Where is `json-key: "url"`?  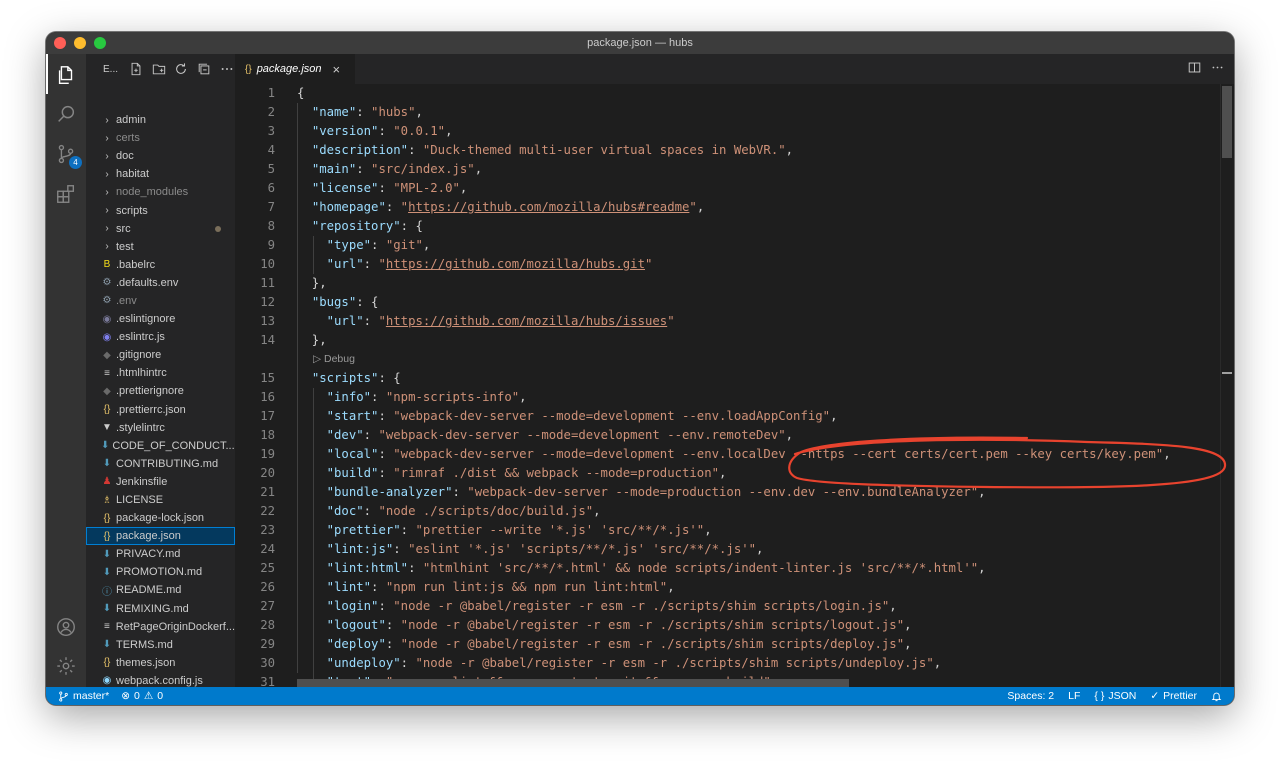 json-key: "url" is located at coordinates (345, 264).